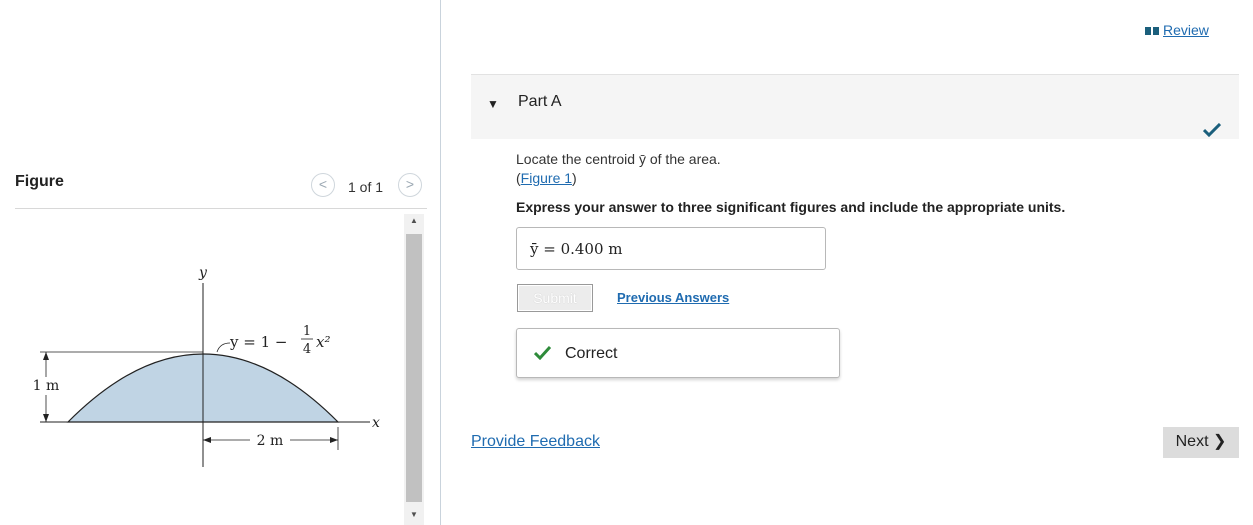 This screenshot has width=1253, height=525. What do you see at coordinates (673, 297) in the screenshot?
I see `previous-answers-link: Previous Answers` at bounding box center [673, 297].